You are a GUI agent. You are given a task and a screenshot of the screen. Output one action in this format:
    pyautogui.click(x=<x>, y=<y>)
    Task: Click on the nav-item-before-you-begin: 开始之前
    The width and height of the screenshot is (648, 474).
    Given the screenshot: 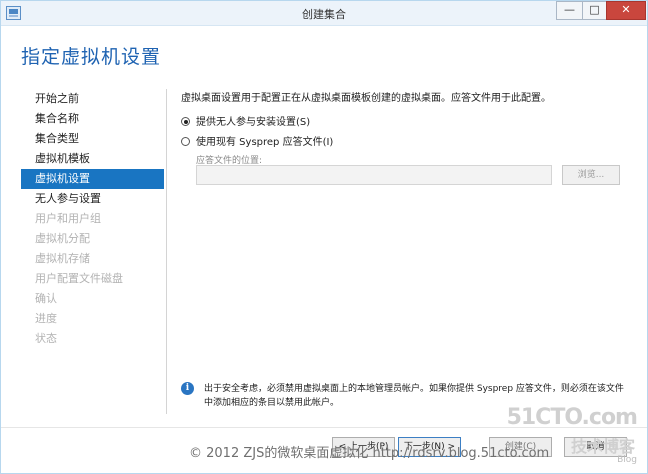 What is the action you would take?
    pyautogui.click(x=92, y=99)
    